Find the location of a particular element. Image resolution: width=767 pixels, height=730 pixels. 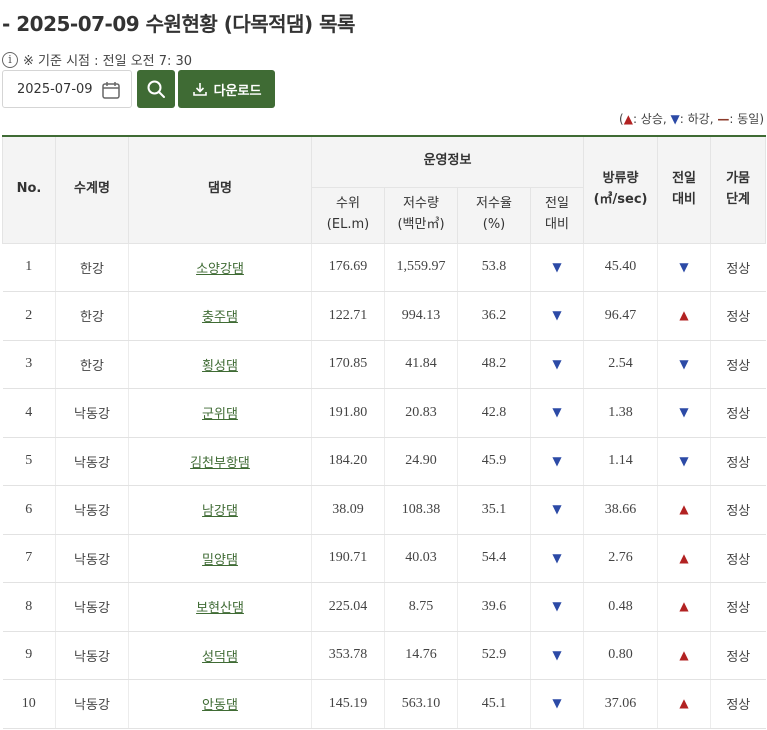

cell-dam: 밀양댐 is located at coordinates (220, 558).